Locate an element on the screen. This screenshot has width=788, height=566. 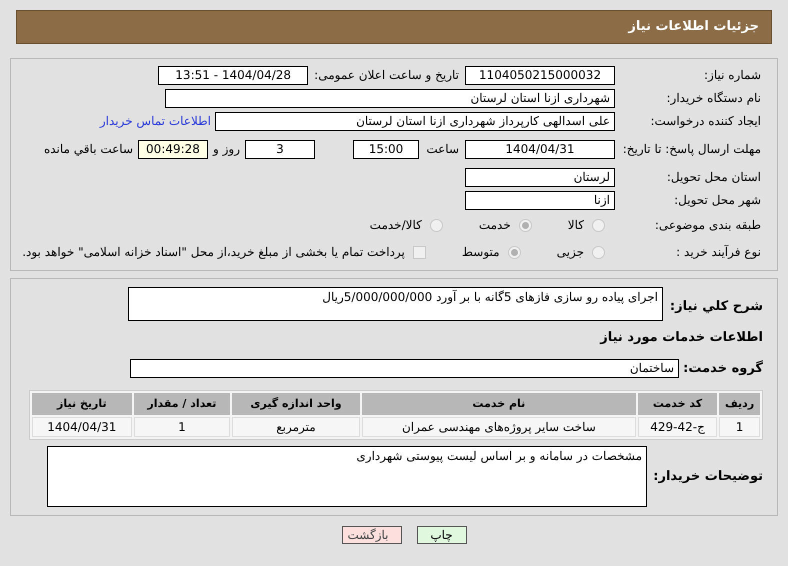
text-field: لرستان is located at coordinates (540, 177).